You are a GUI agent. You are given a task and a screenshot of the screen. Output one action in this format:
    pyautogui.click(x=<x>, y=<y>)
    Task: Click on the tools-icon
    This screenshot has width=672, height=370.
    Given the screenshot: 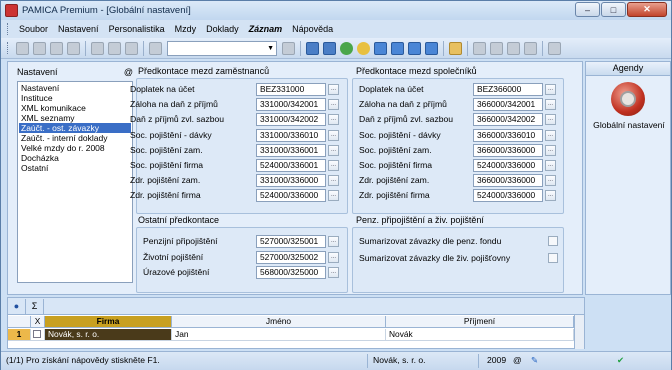 What is the action you would take?
    pyautogui.click(x=554, y=48)
    